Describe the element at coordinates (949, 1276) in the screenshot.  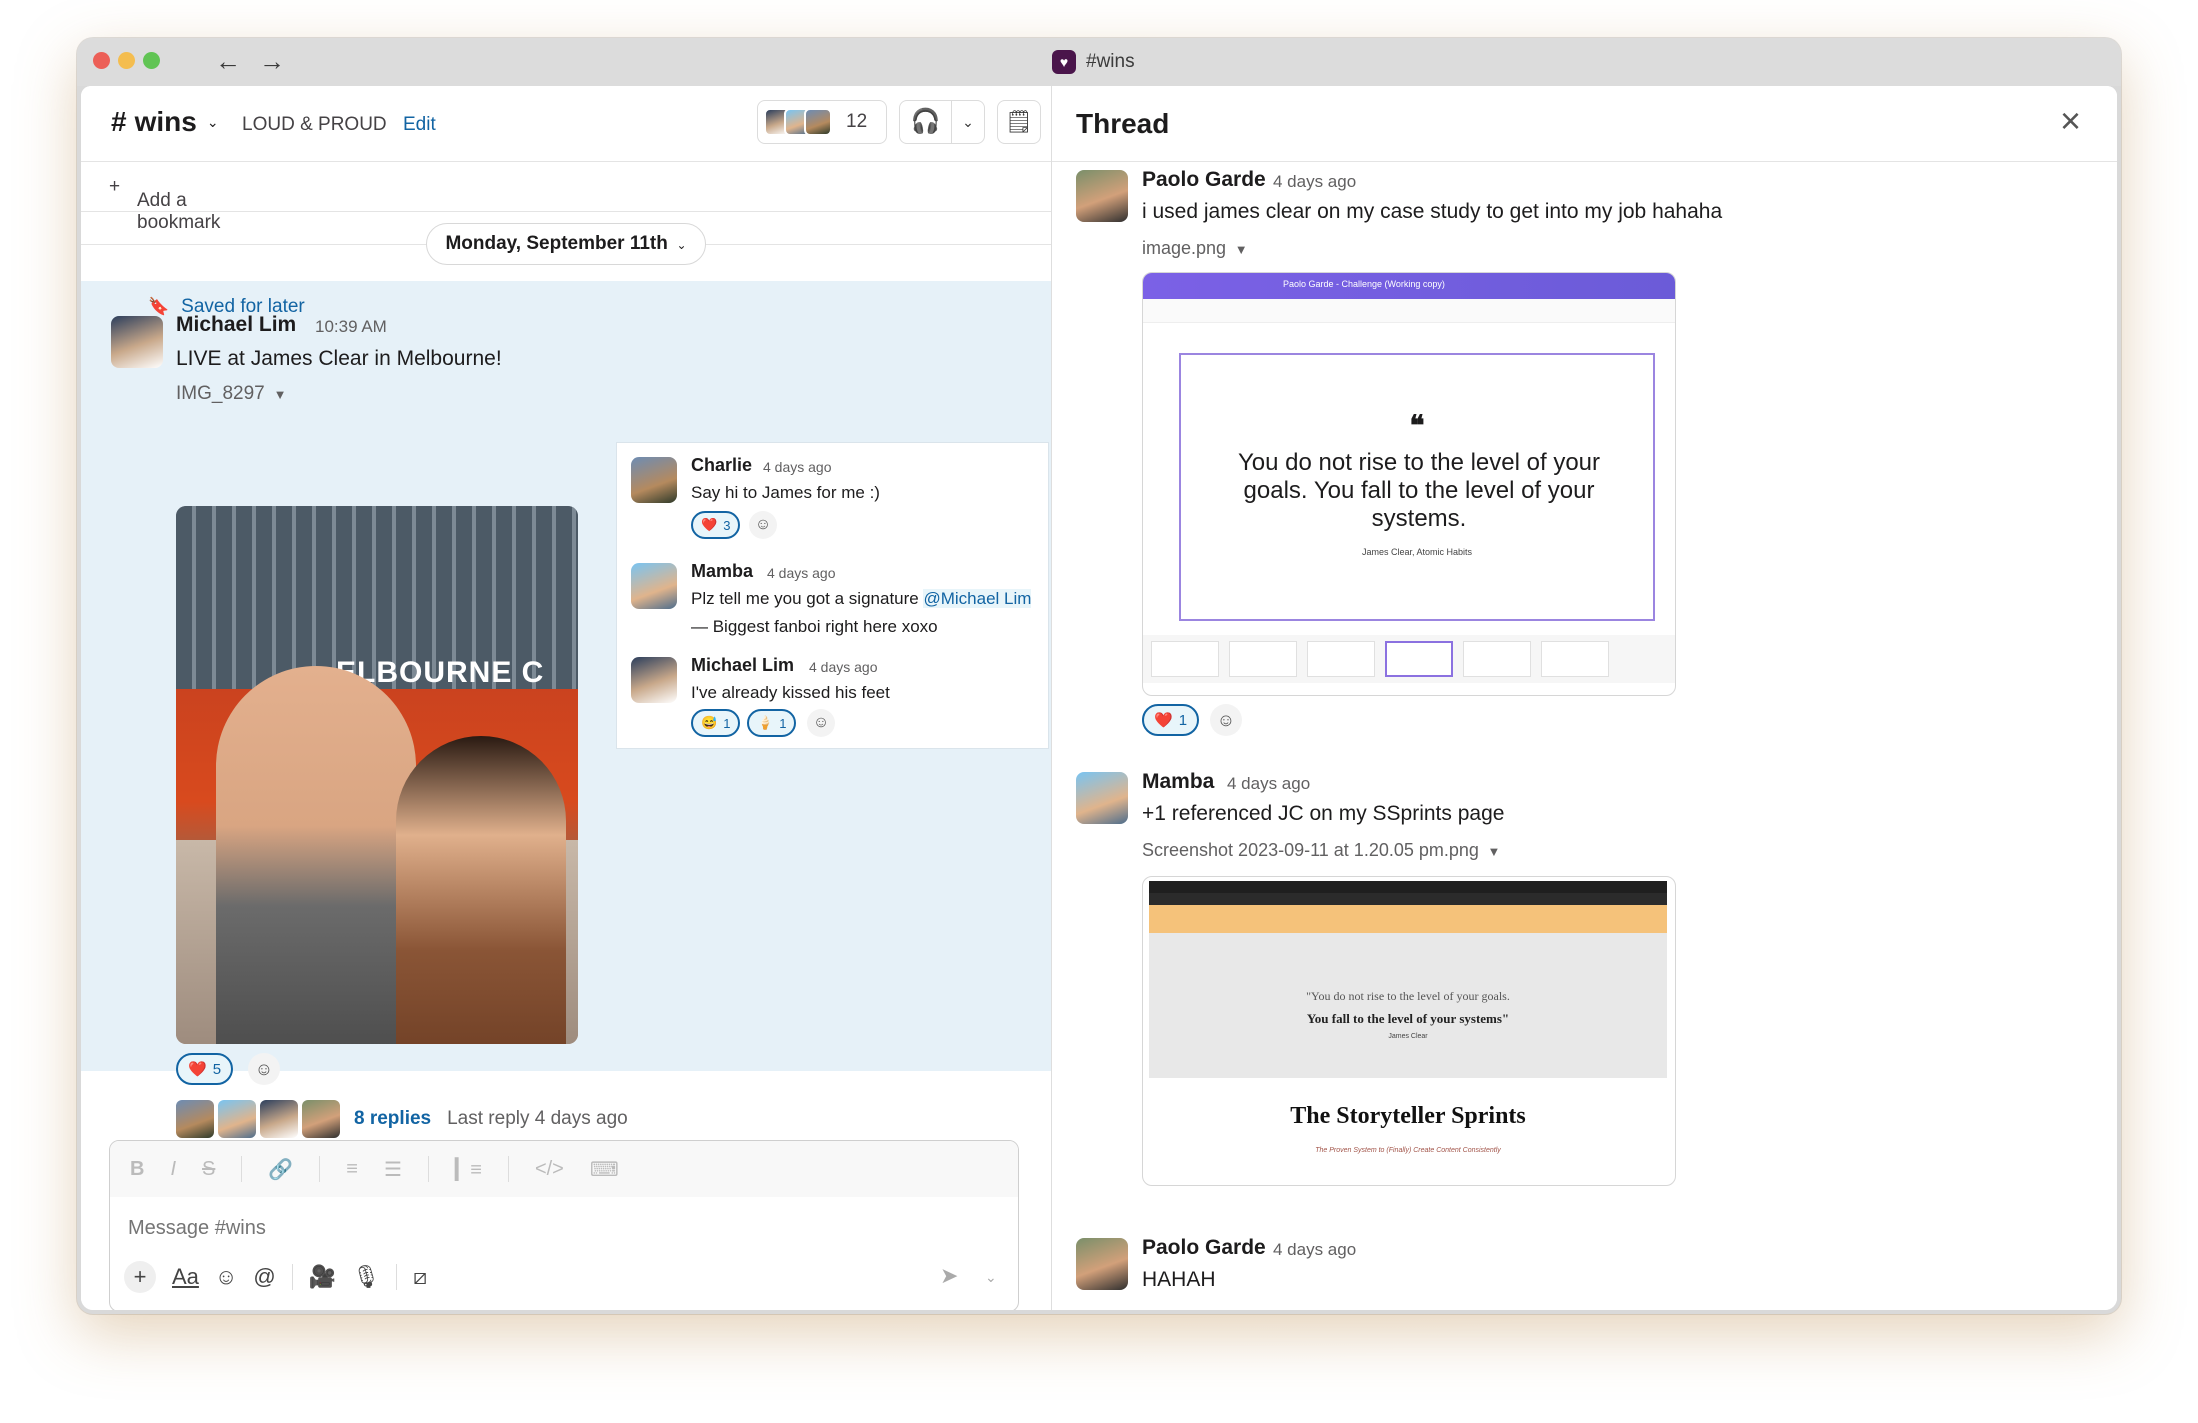
I see `send-icon: ➤` at that location.